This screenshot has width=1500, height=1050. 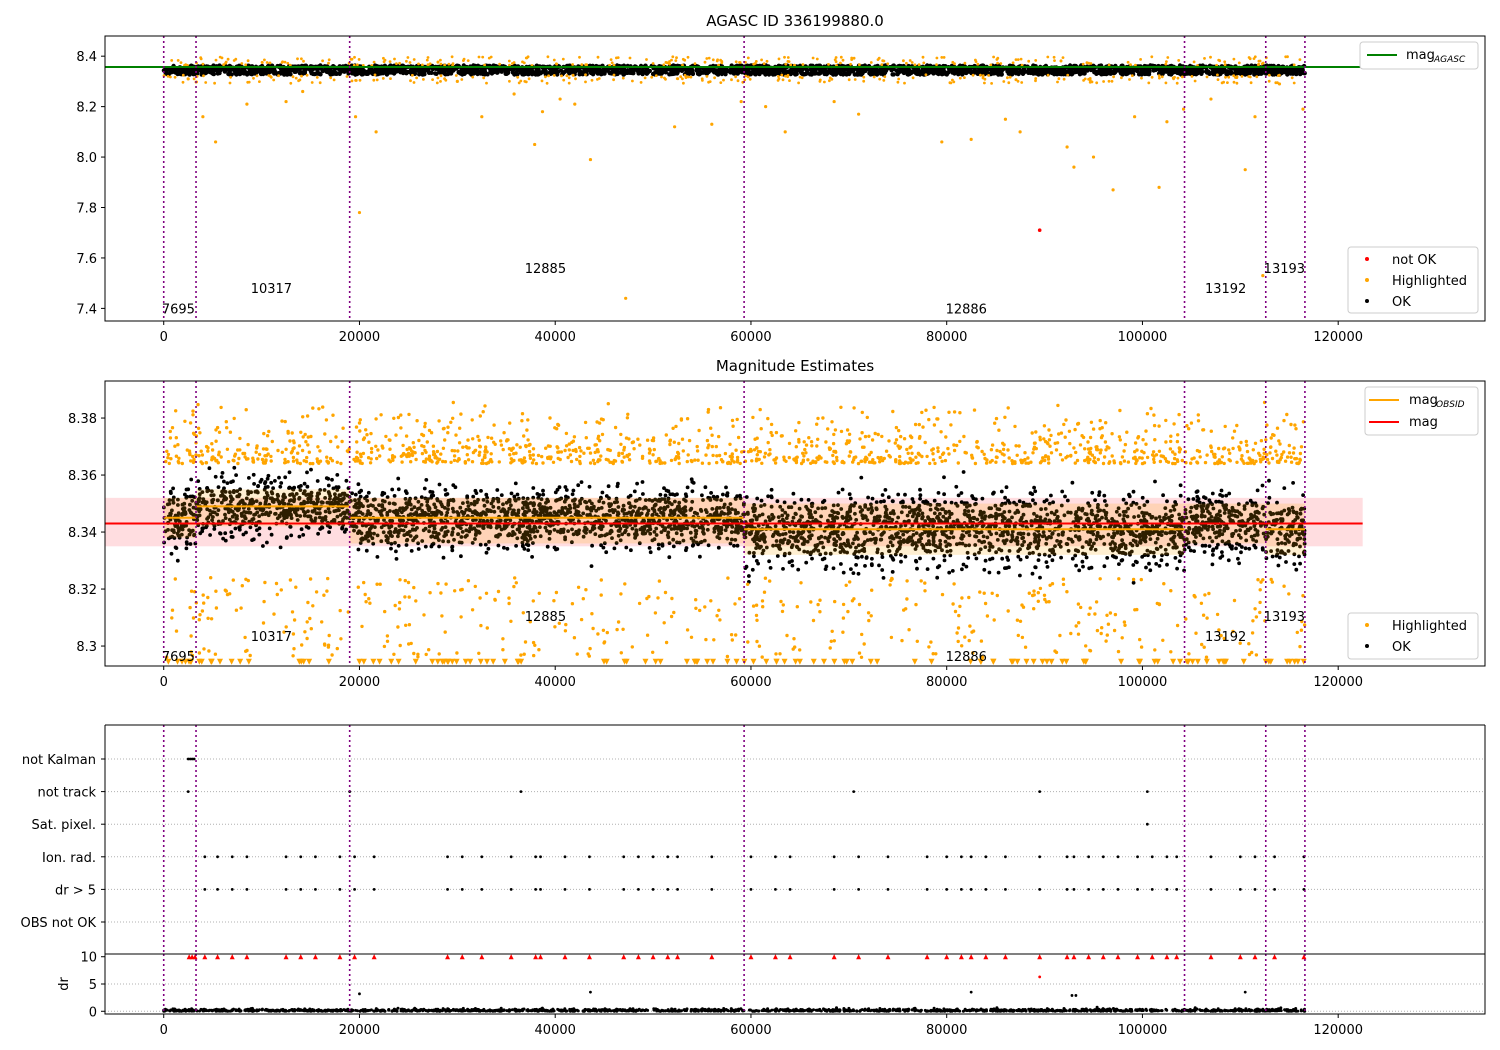 What do you see at coordinates (271, 289) in the screenshot?
I see `obsid-label: 10317` at bounding box center [271, 289].